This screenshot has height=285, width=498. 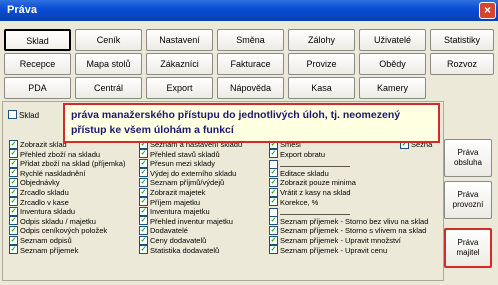 I want to click on permission-checkbox: ✓ Ceny dodavatelů, so click(x=172, y=240).